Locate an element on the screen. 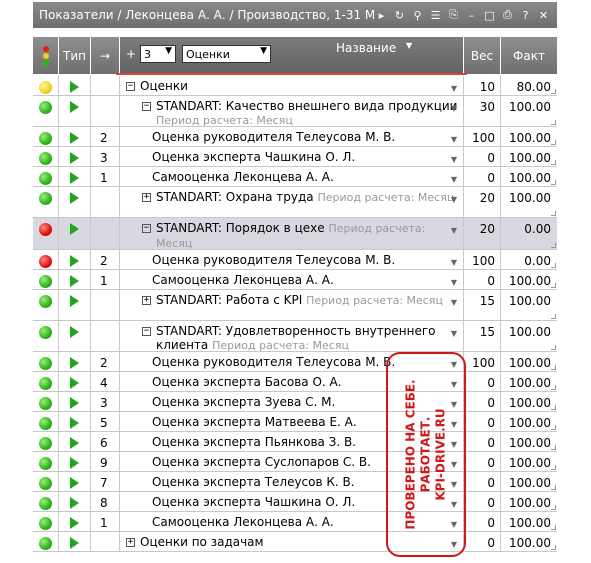  level-select: 3 ▼ is located at coordinates (158, 54).